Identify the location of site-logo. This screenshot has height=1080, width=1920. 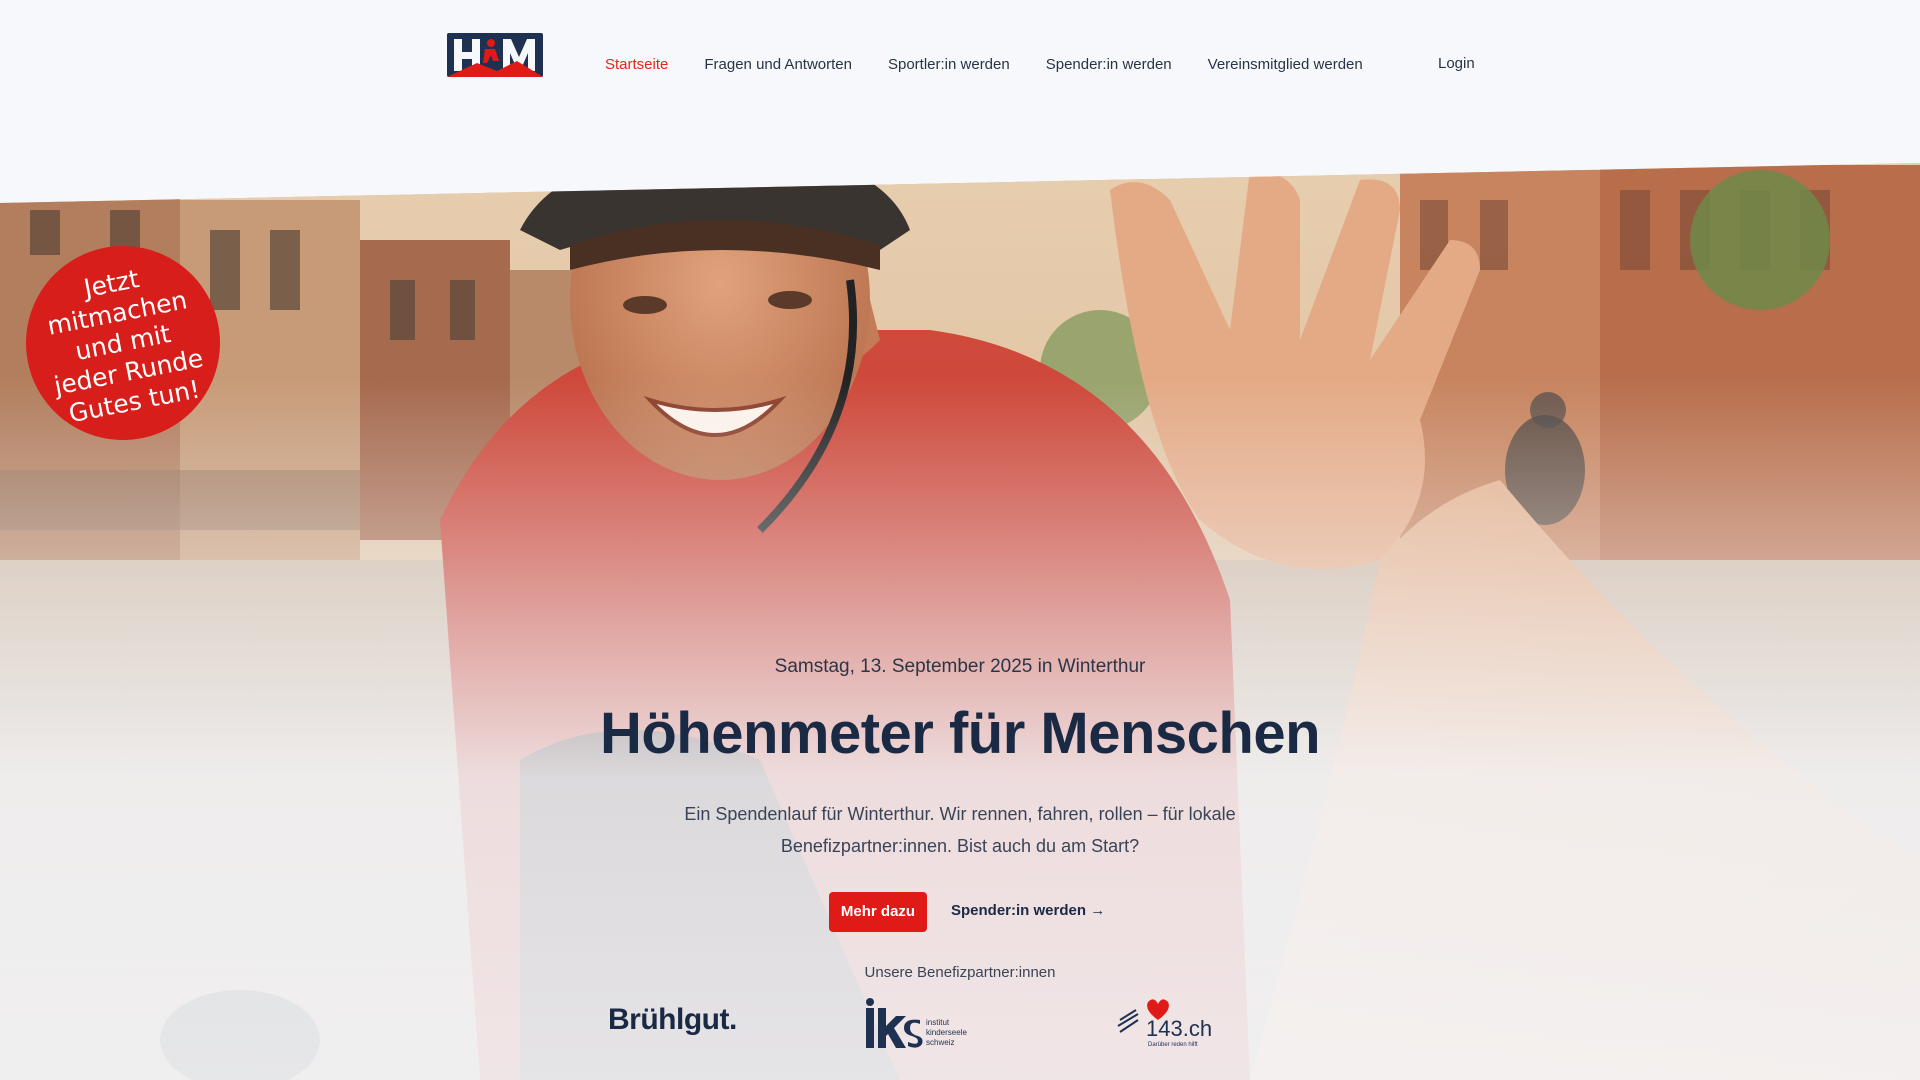
(495, 55).